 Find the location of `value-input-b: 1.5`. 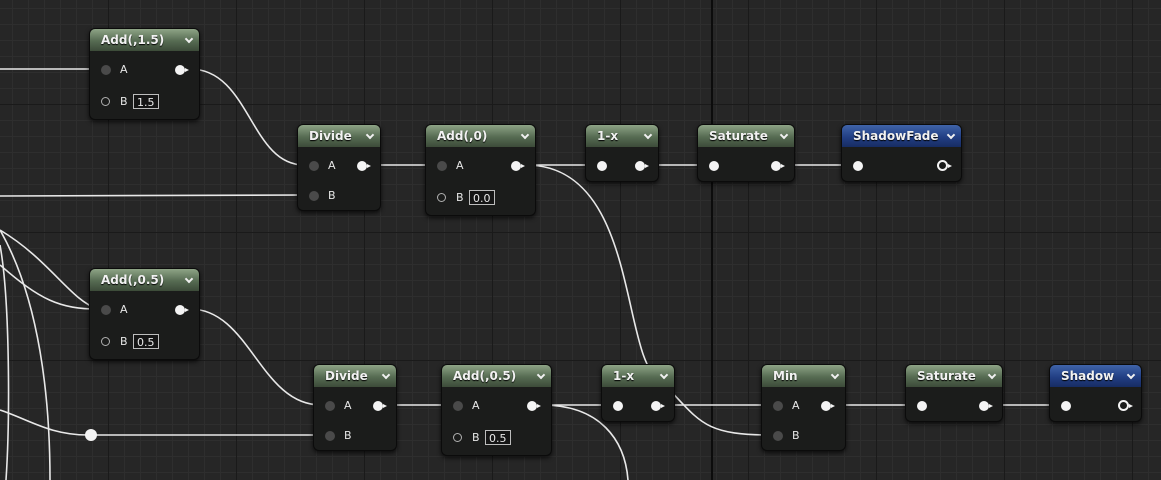

value-input-b: 1.5 is located at coordinates (146, 101).